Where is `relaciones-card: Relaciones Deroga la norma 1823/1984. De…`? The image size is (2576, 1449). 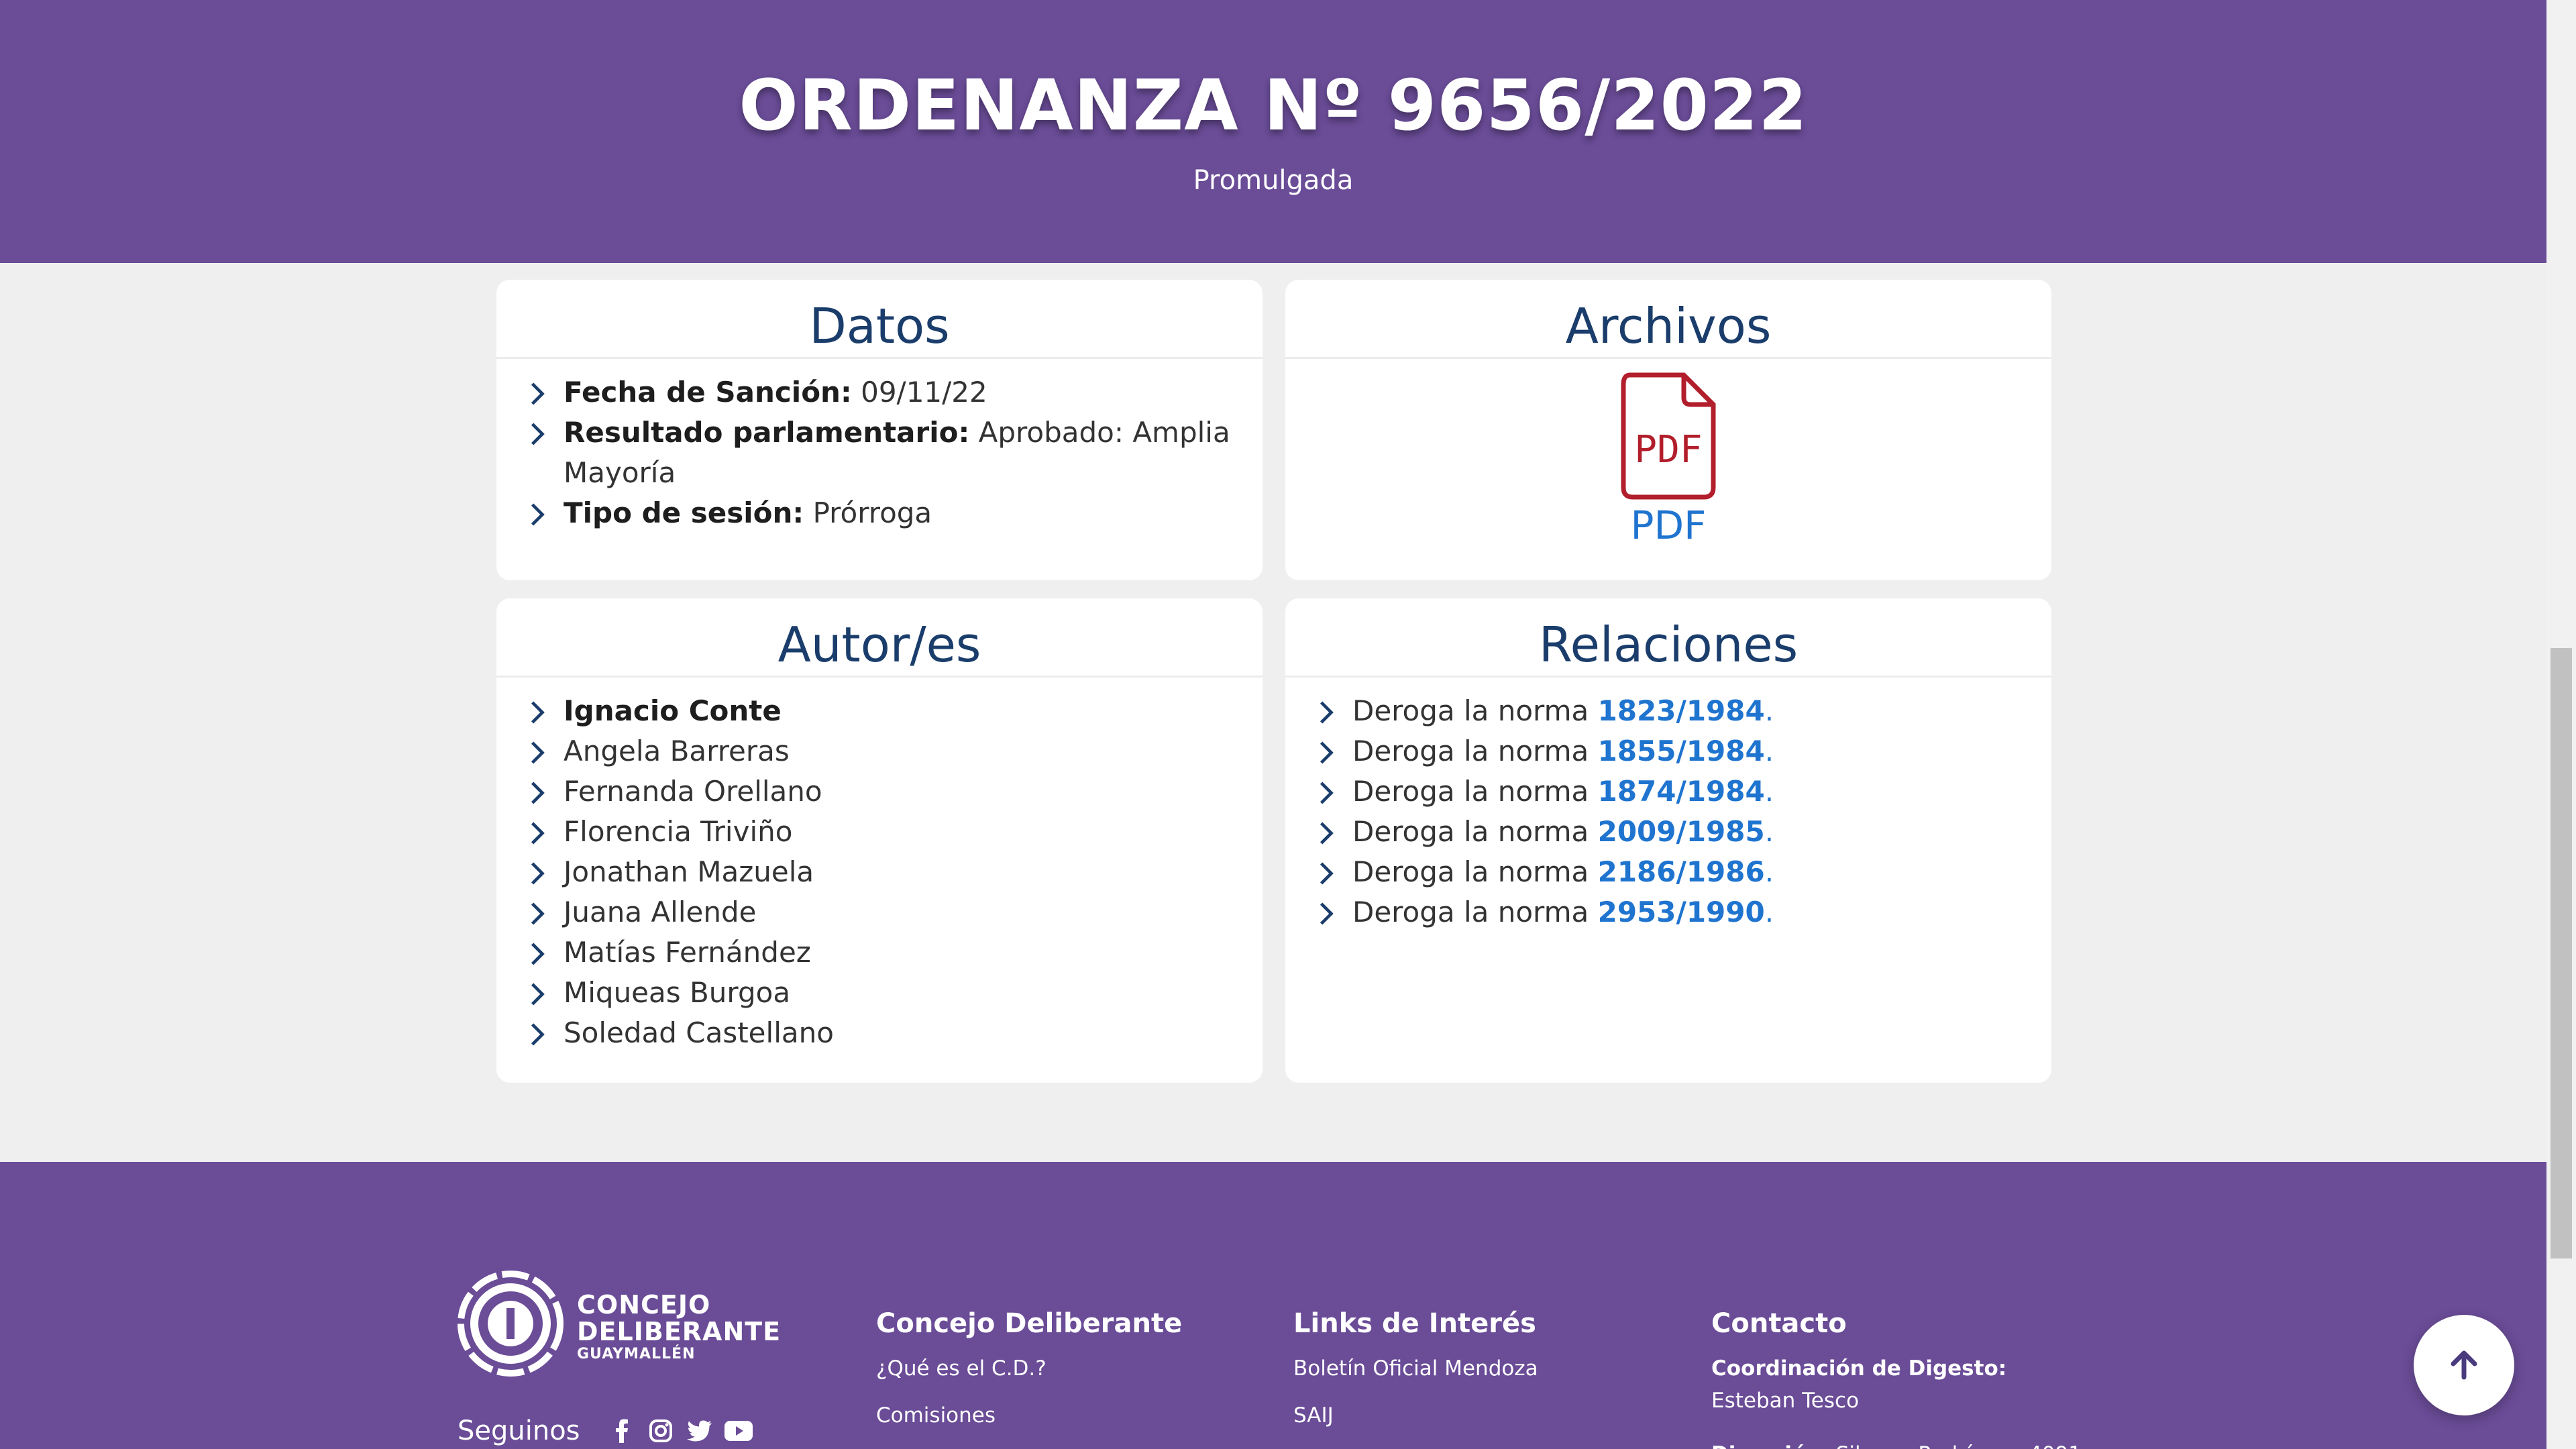
relaciones-card: Relaciones Deroga la norma 1823/1984. De… is located at coordinates (1668, 840).